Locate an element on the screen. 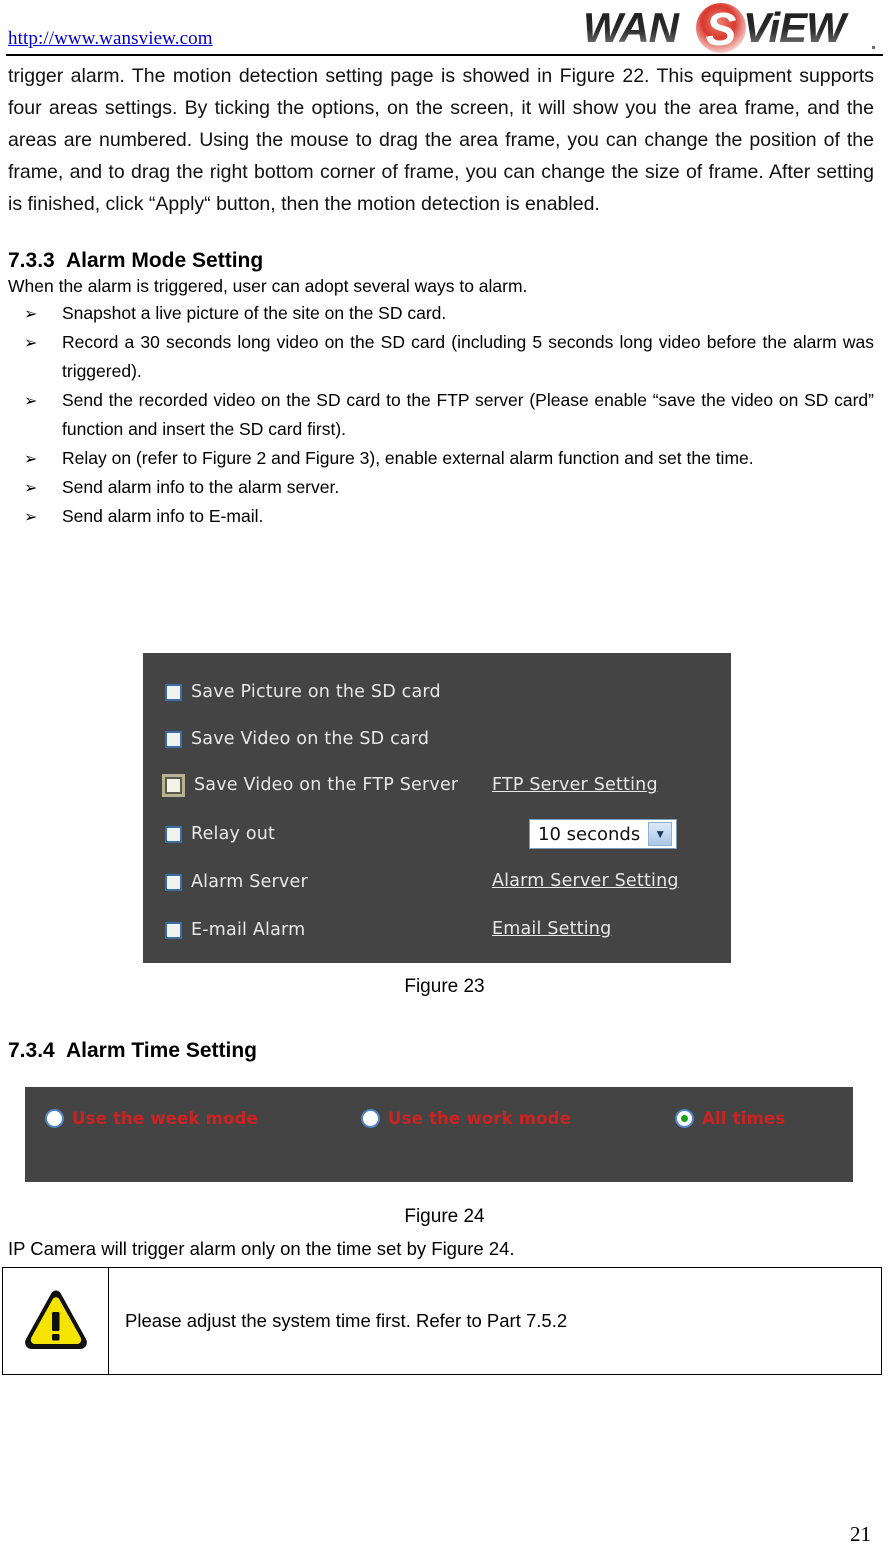 Image resolution: width=889 pixels, height=1553 pixels. checkbox-row-email-alarm: E-mail Alarm is located at coordinates (235, 930).